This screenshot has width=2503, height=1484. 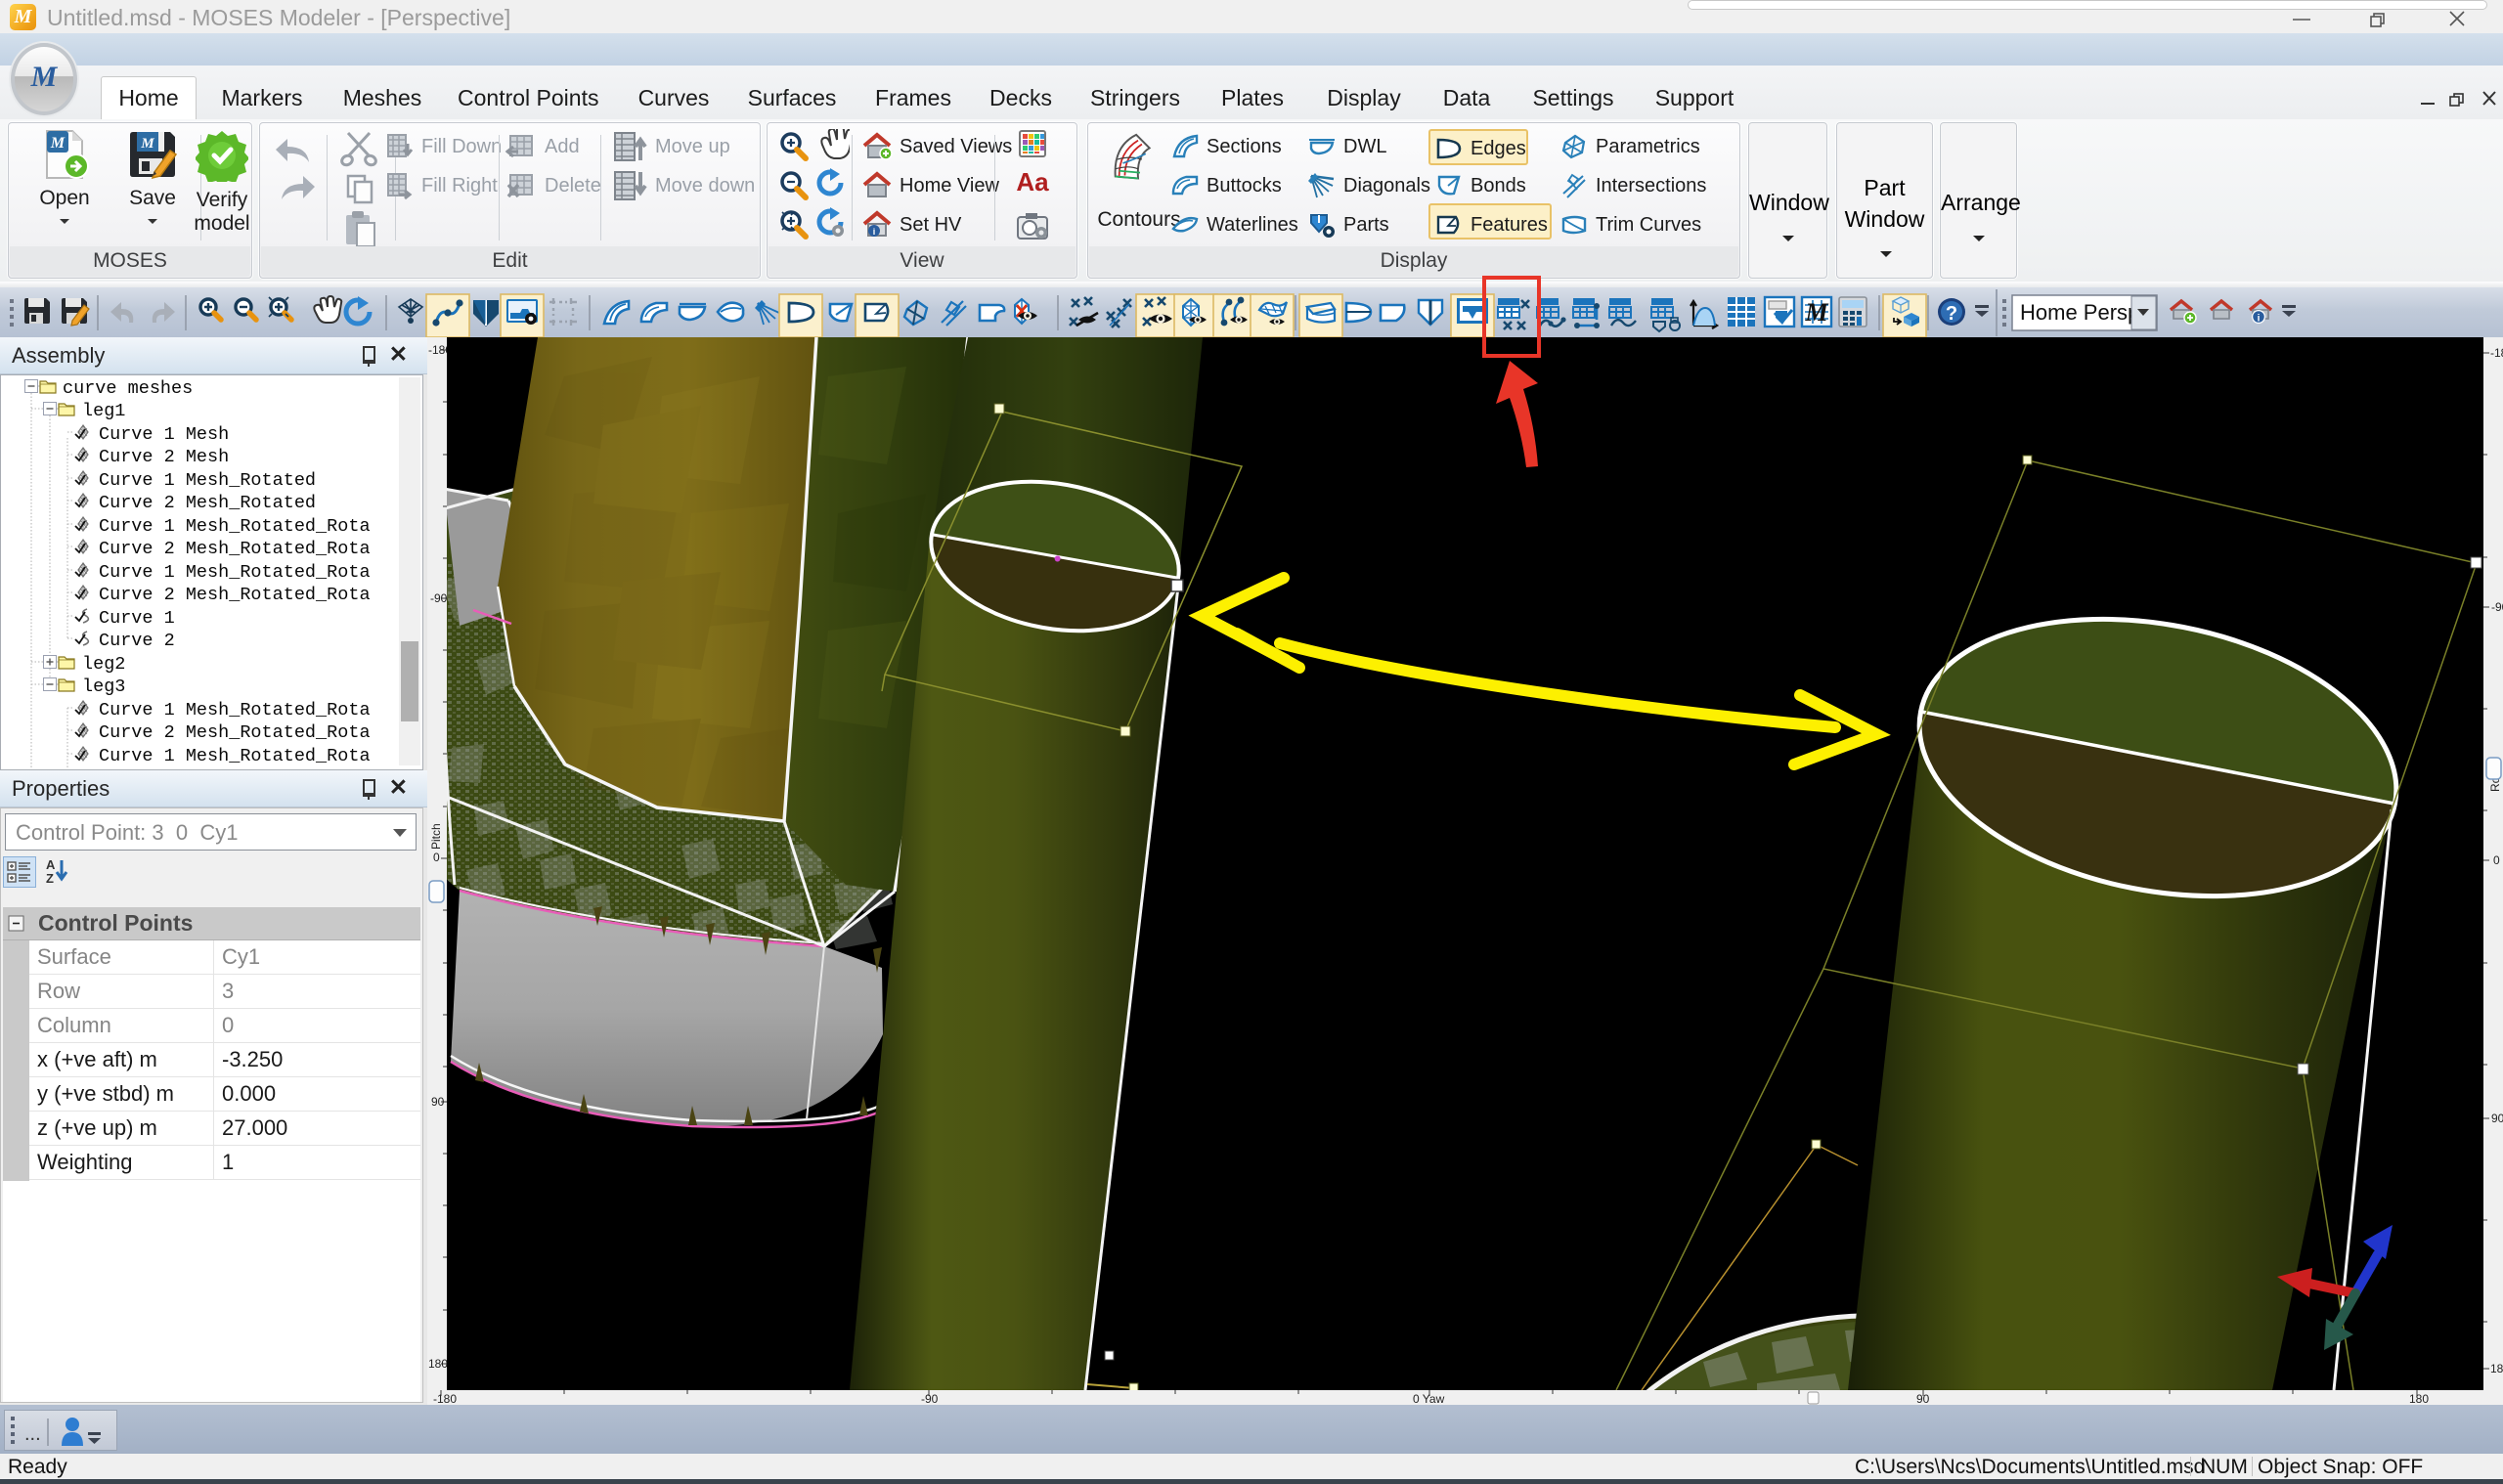 I want to click on svg-text: A, so click(x=51, y=864).